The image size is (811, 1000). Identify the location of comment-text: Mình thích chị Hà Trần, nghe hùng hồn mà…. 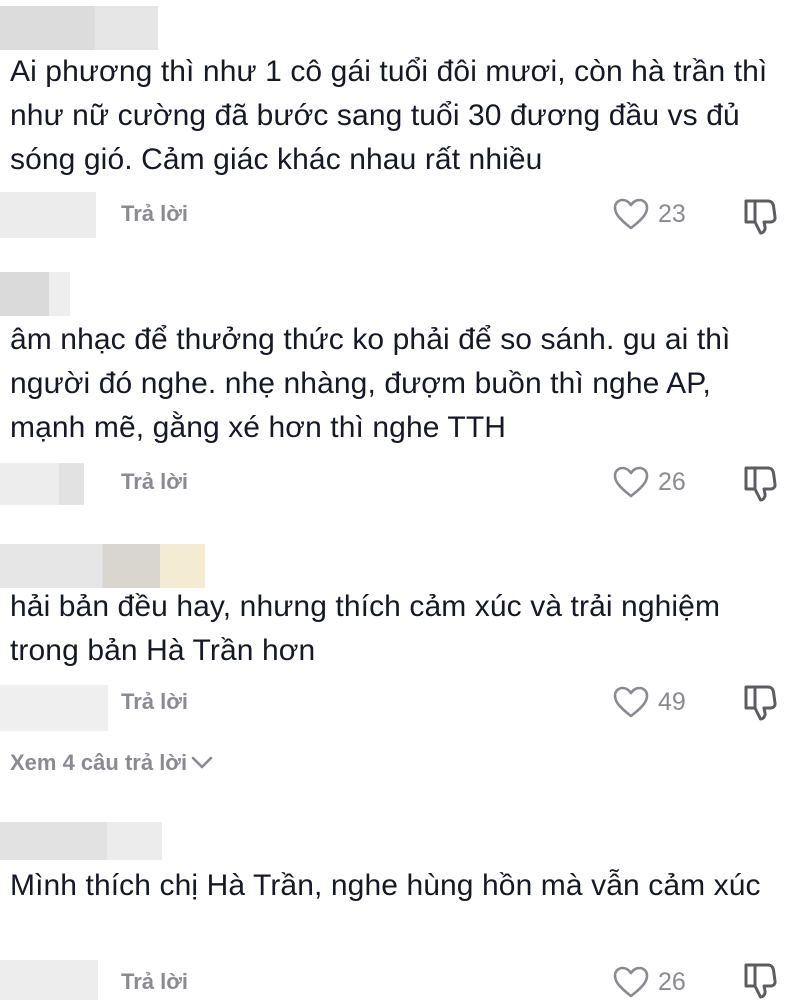
(385, 885).